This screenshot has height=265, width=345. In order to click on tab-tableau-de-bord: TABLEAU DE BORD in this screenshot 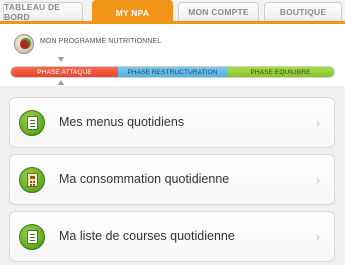, I will do `click(43, 12)`.